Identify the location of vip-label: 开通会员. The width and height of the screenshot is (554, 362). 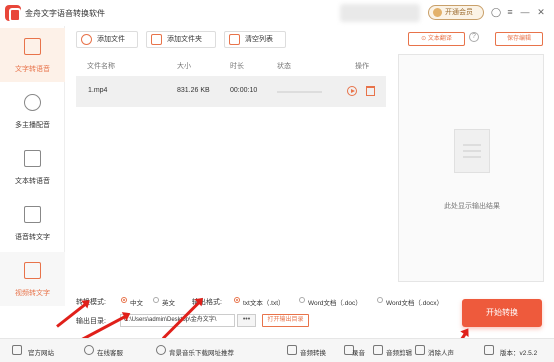
(459, 12).